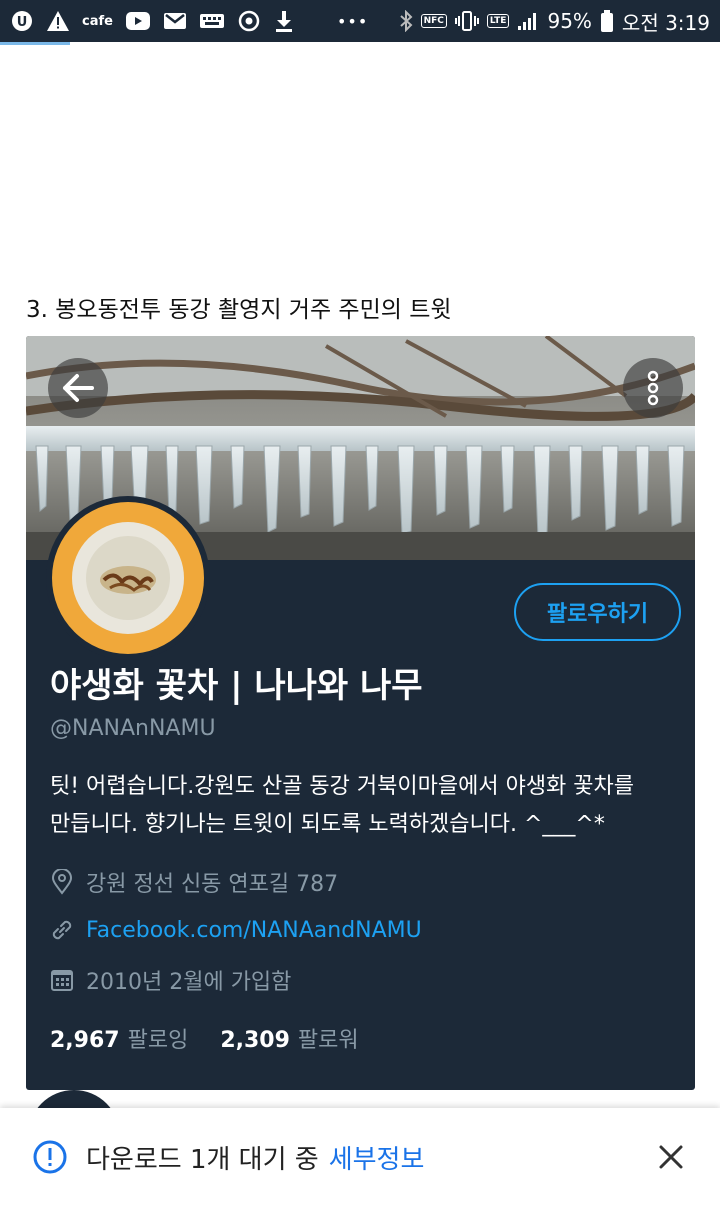  I want to click on svg-text: U, so click(22, 22).